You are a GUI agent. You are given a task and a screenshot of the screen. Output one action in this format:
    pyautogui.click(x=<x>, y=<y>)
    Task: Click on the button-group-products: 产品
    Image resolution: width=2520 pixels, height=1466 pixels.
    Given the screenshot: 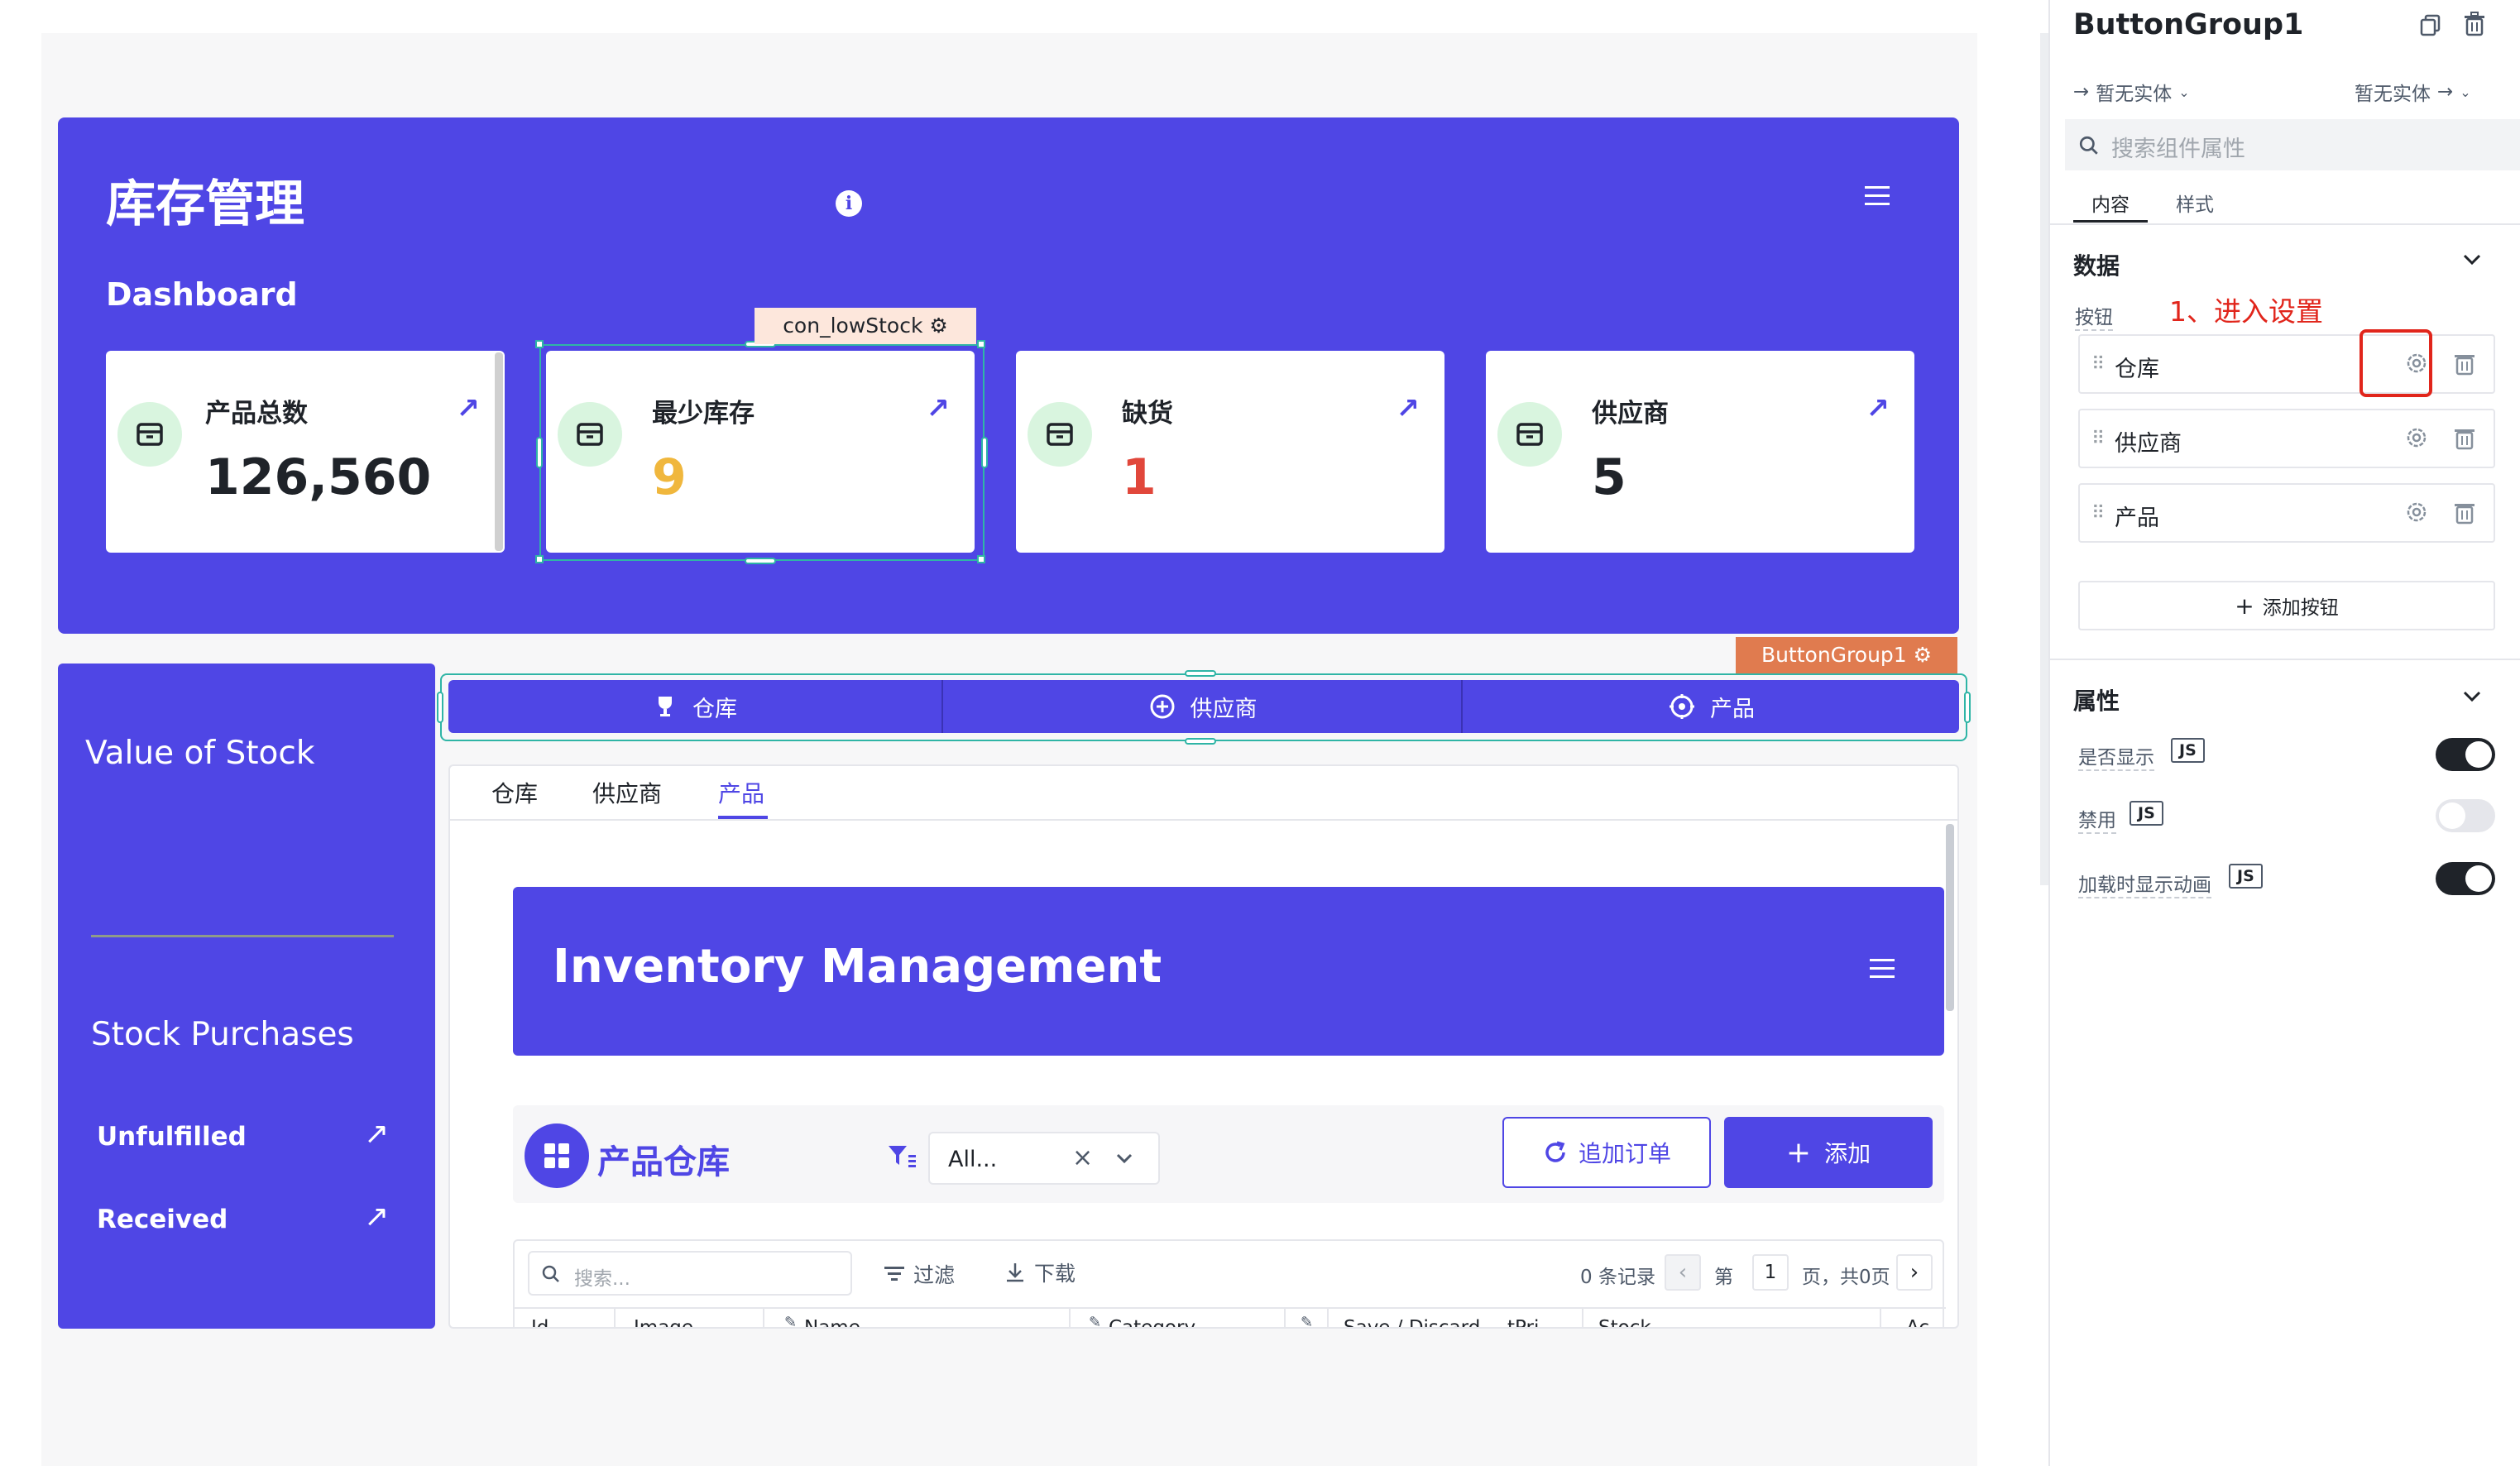 What is the action you would take?
    pyautogui.click(x=1711, y=706)
    